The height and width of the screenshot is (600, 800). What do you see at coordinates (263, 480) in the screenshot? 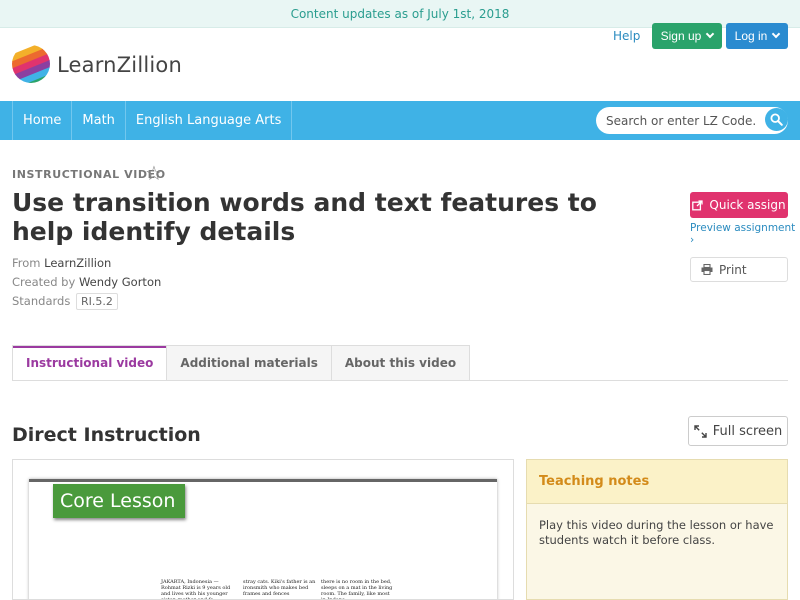
I see `video-top-bar` at bounding box center [263, 480].